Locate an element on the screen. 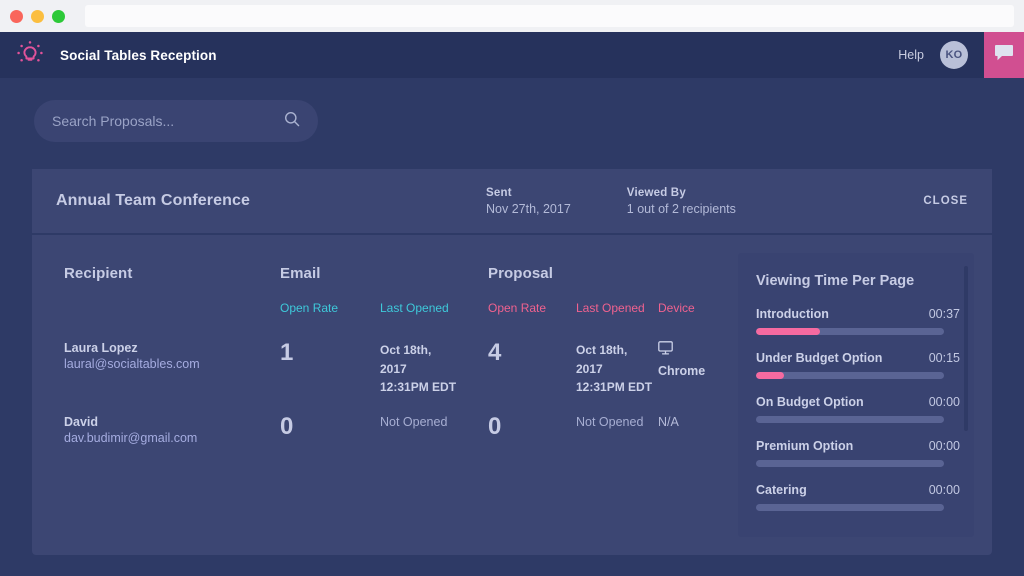 The width and height of the screenshot is (1024, 576). sent-value: Nov 27th, 2017 is located at coordinates (528, 208).